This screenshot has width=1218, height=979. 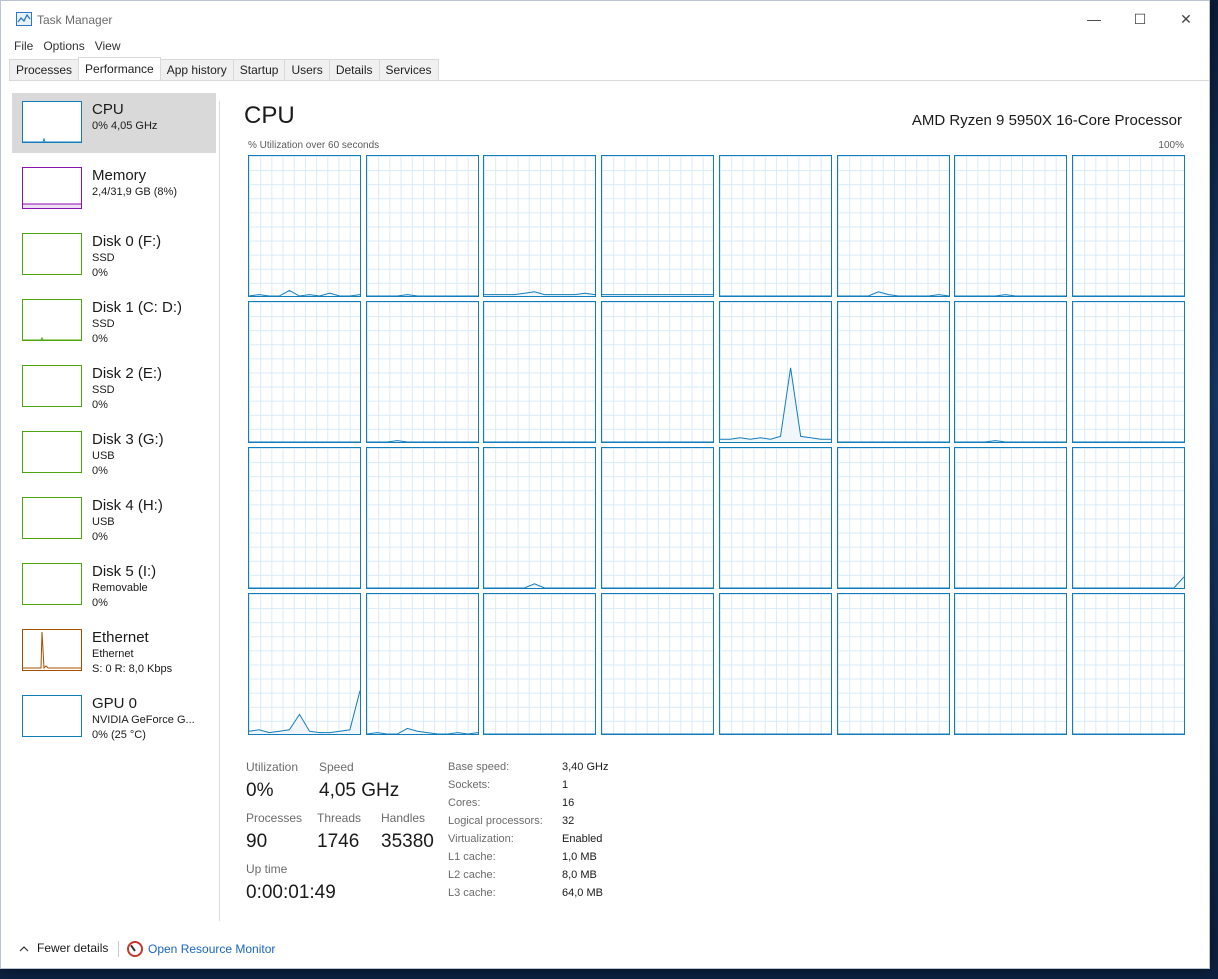 I want to click on spec-label: Base speed:, so click(x=479, y=767).